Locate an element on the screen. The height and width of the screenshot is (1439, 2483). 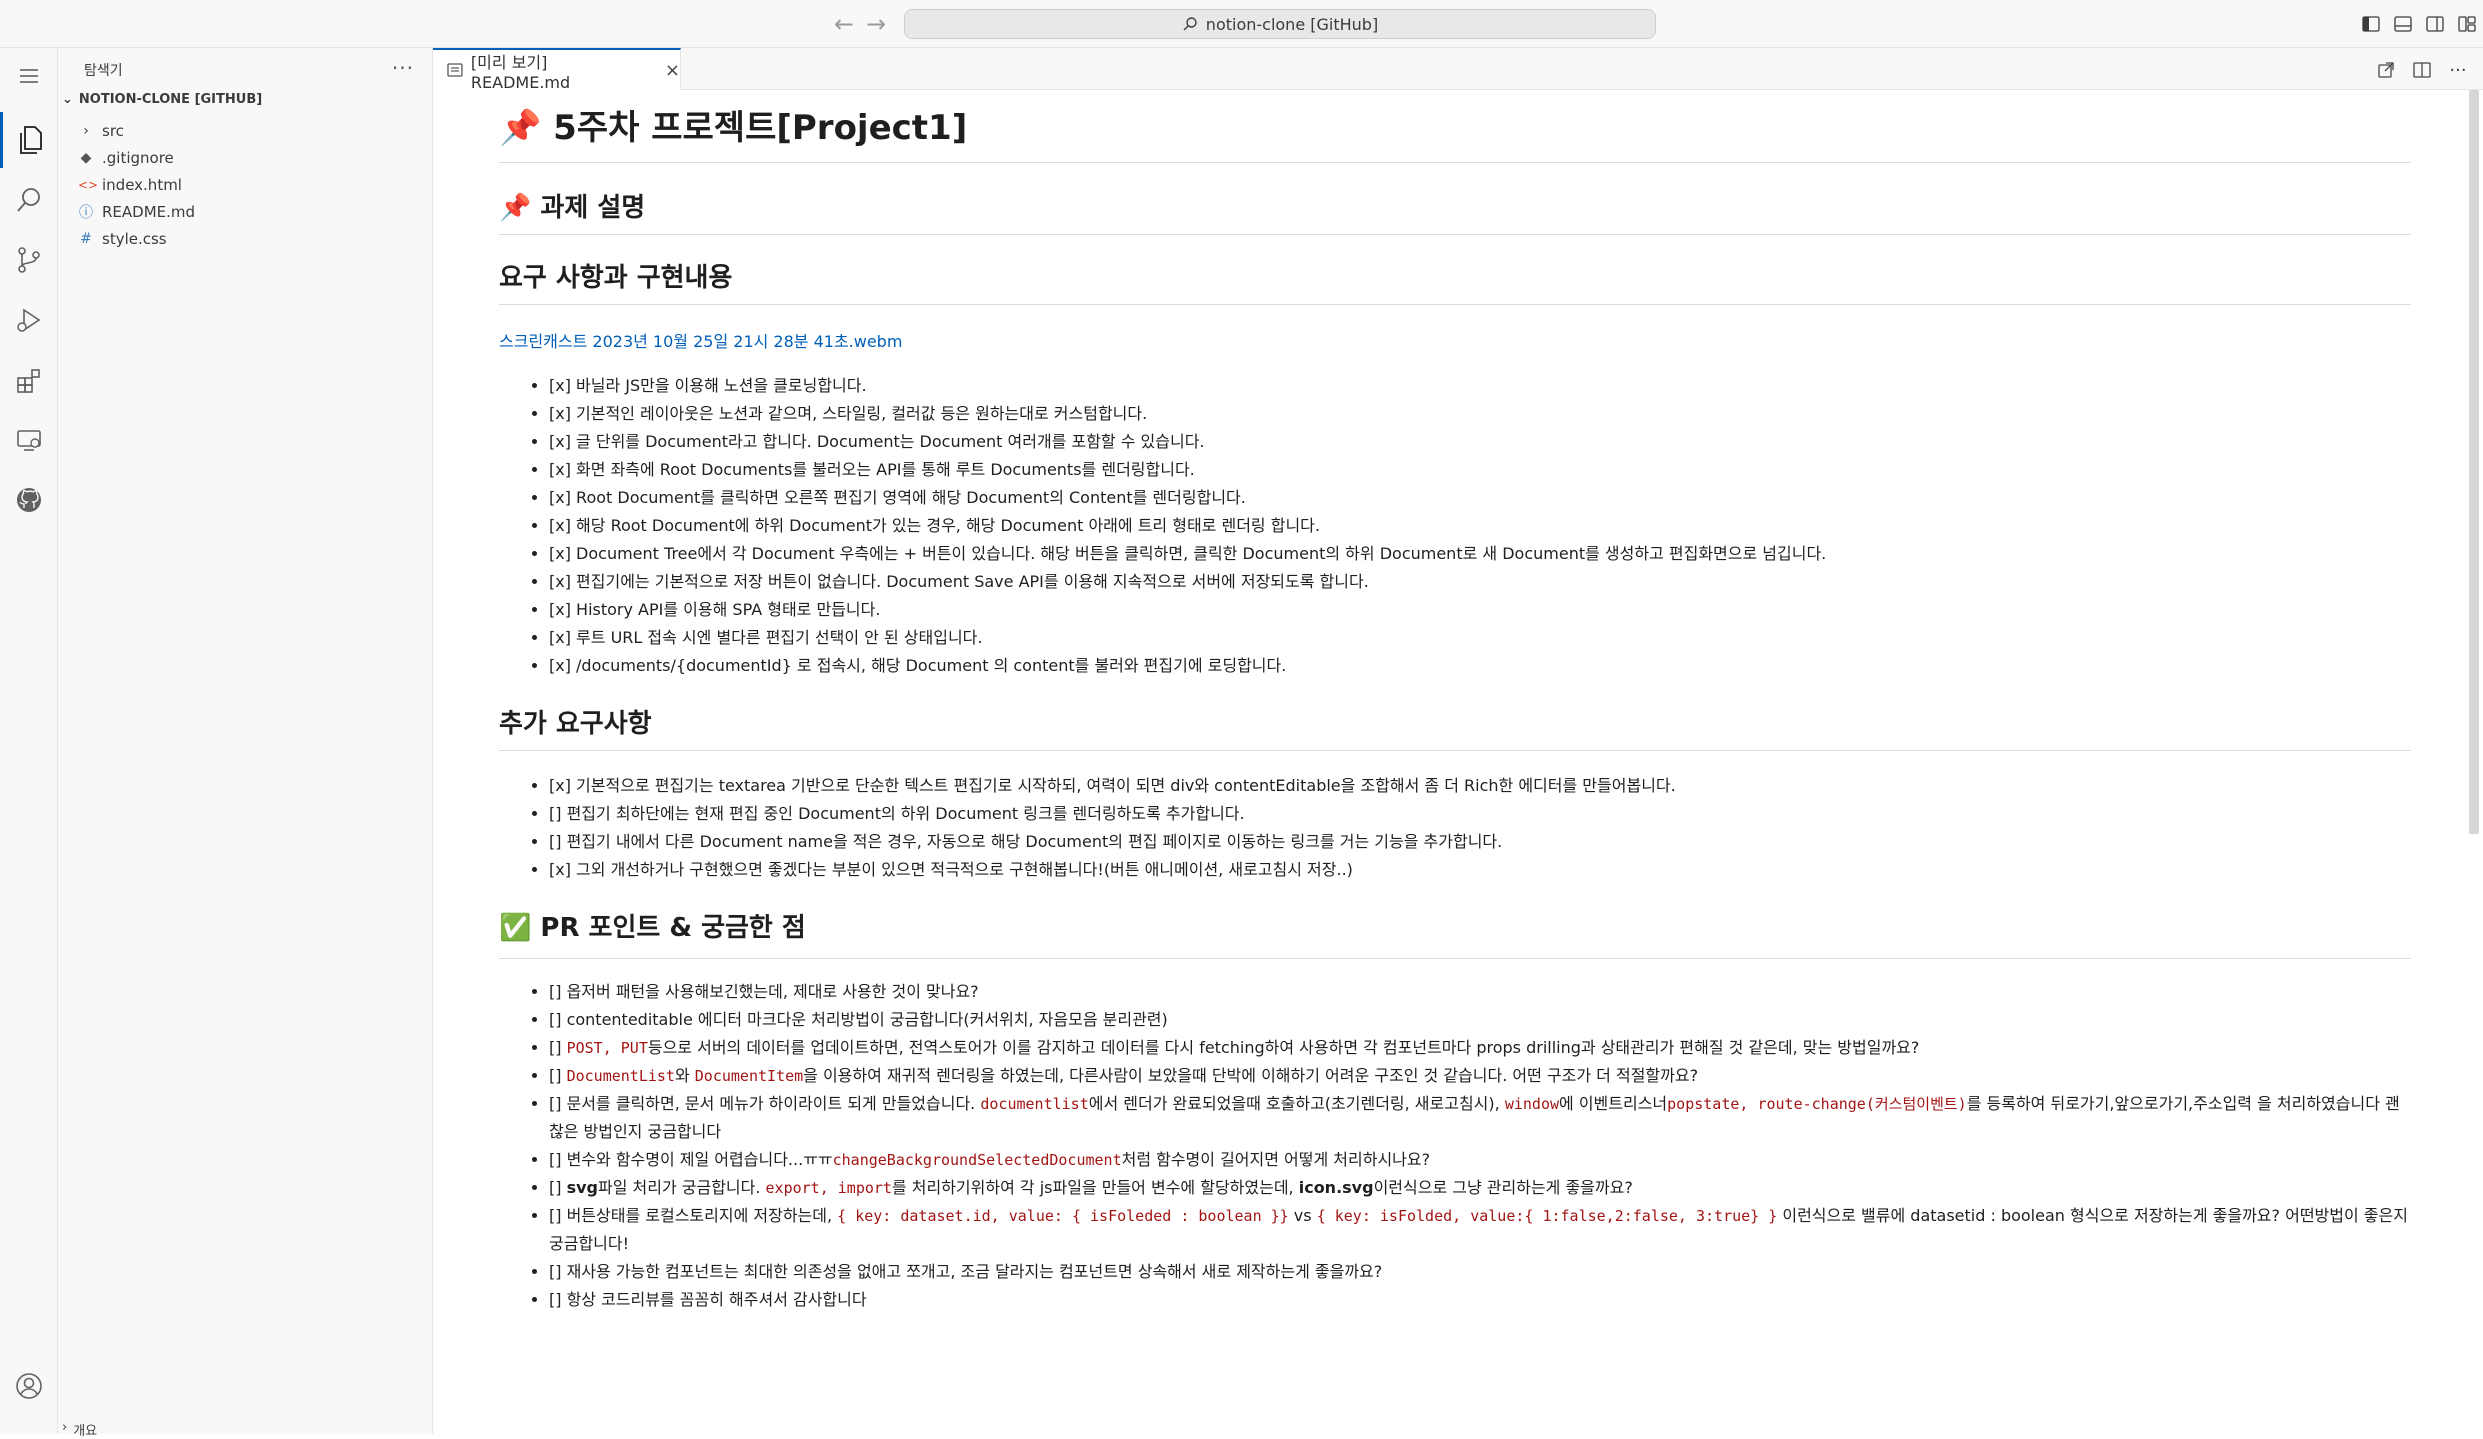
tree-item-index-html: <> index.html is located at coordinates (130, 185).